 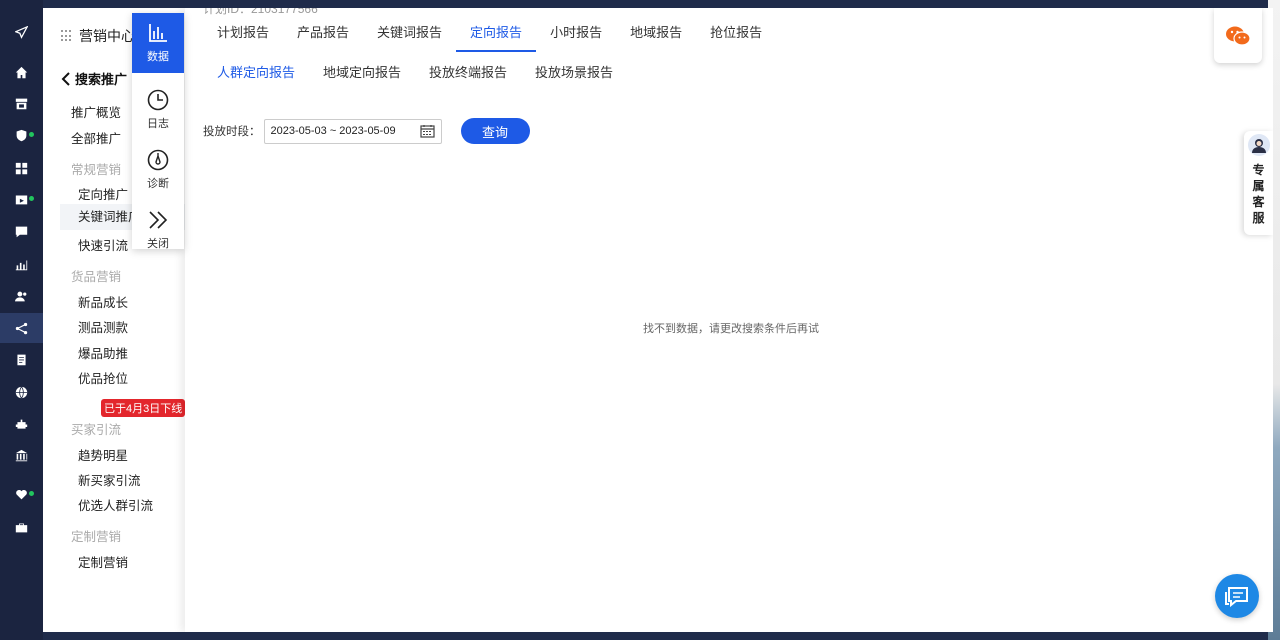 I want to click on date-filter: 投放时段： 2023-05-03 ~ 2023-05-09 查询, so click(x=366, y=131).